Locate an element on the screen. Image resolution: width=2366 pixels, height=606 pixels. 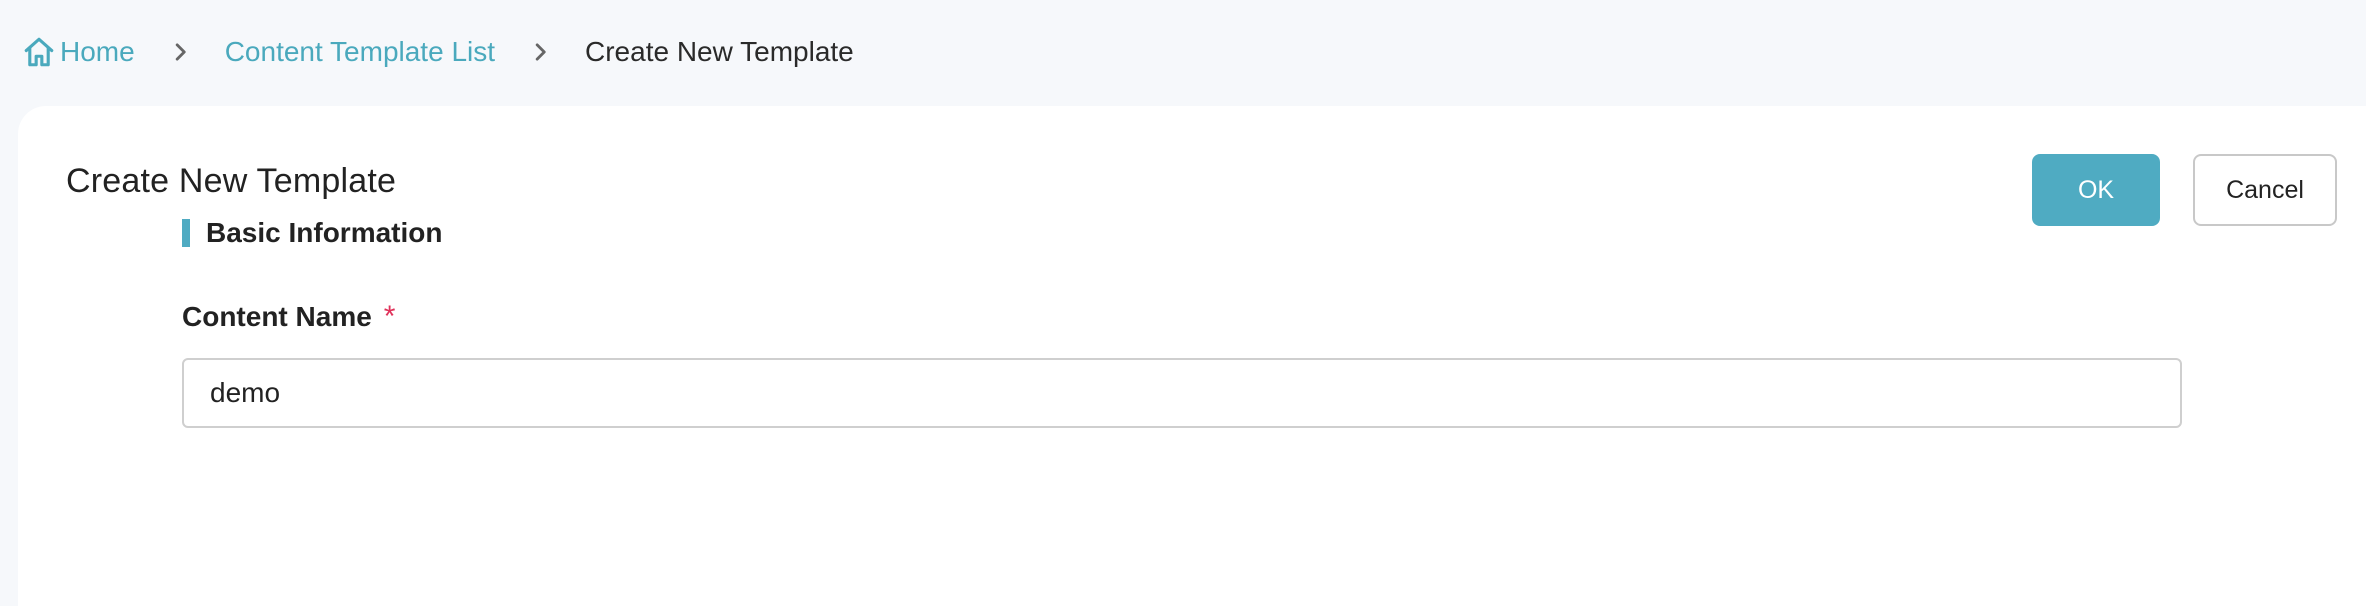
breadcrumb-home-label: Home is located at coordinates (97, 51).